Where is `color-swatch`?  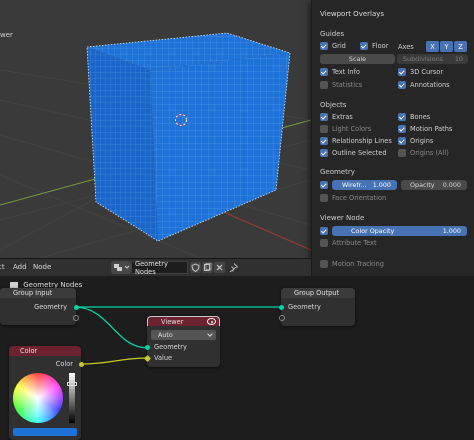
color-swatch is located at coordinates (45, 432).